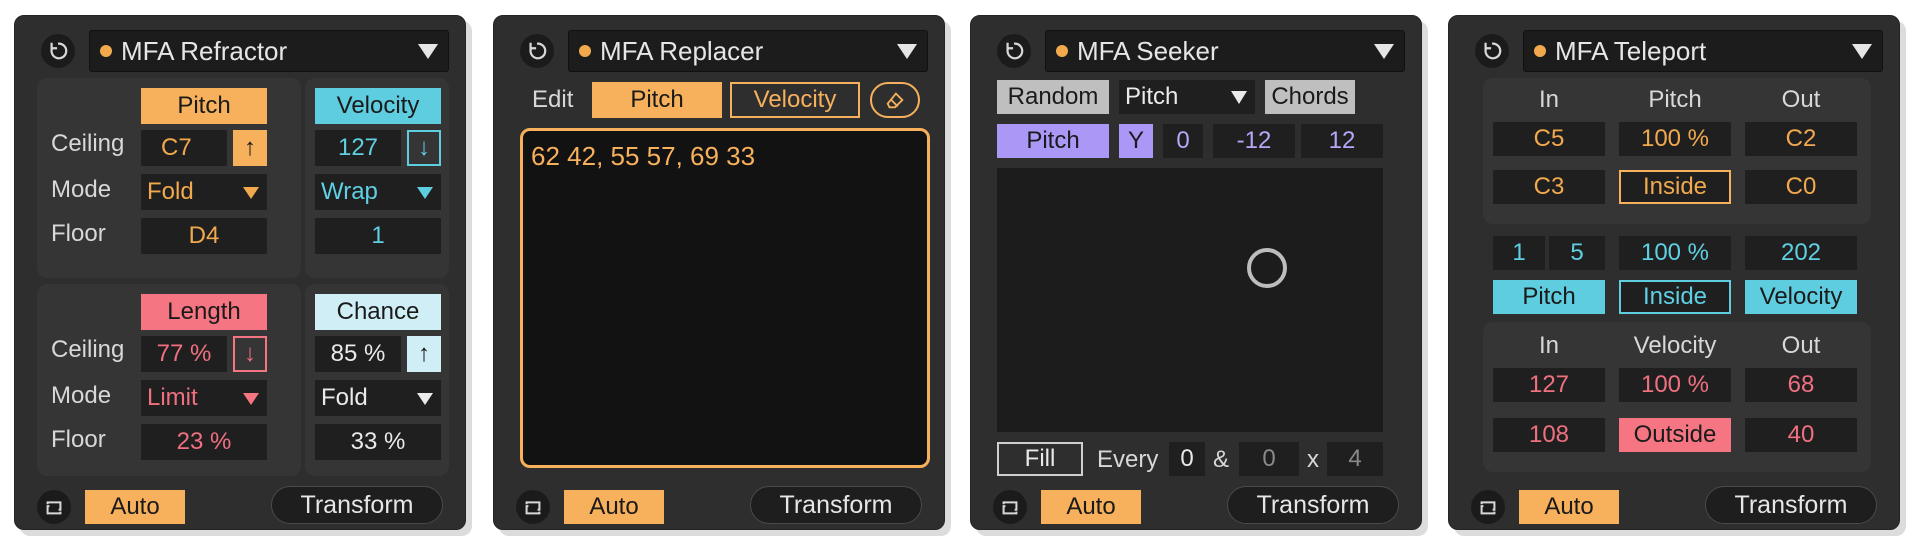 The image size is (1920, 551). Describe the element at coordinates (795, 100) in the screenshot. I see `velocity-toggle: Velocity` at that location.